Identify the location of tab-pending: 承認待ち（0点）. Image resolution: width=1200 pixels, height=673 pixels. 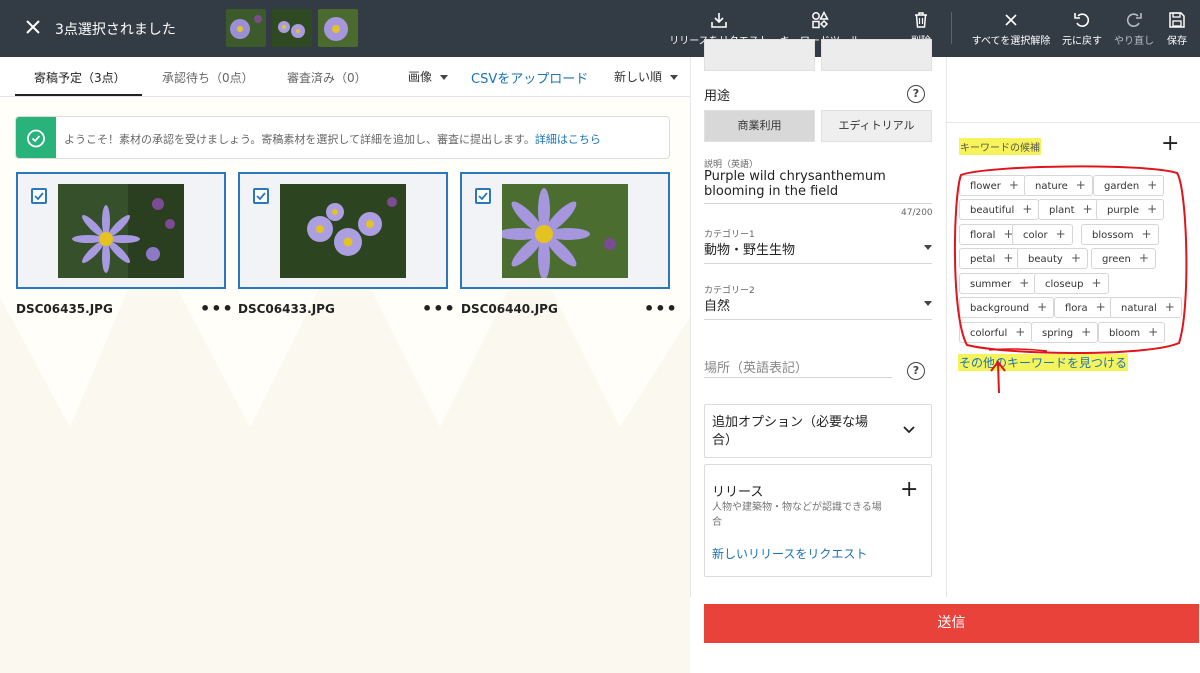
(208, 77).